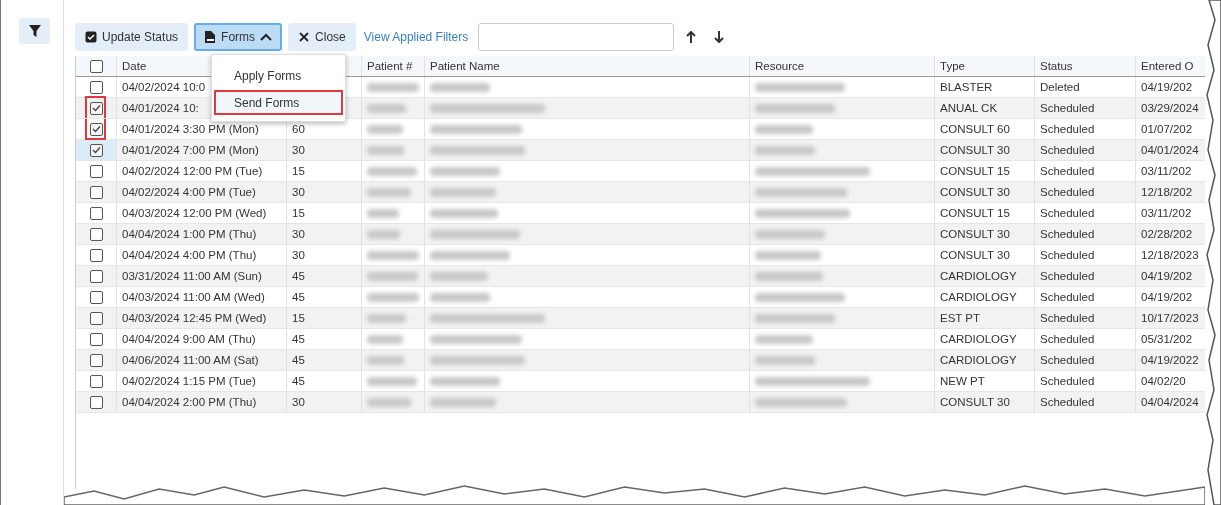  I want to click on filter-icon, so click(34, 31).